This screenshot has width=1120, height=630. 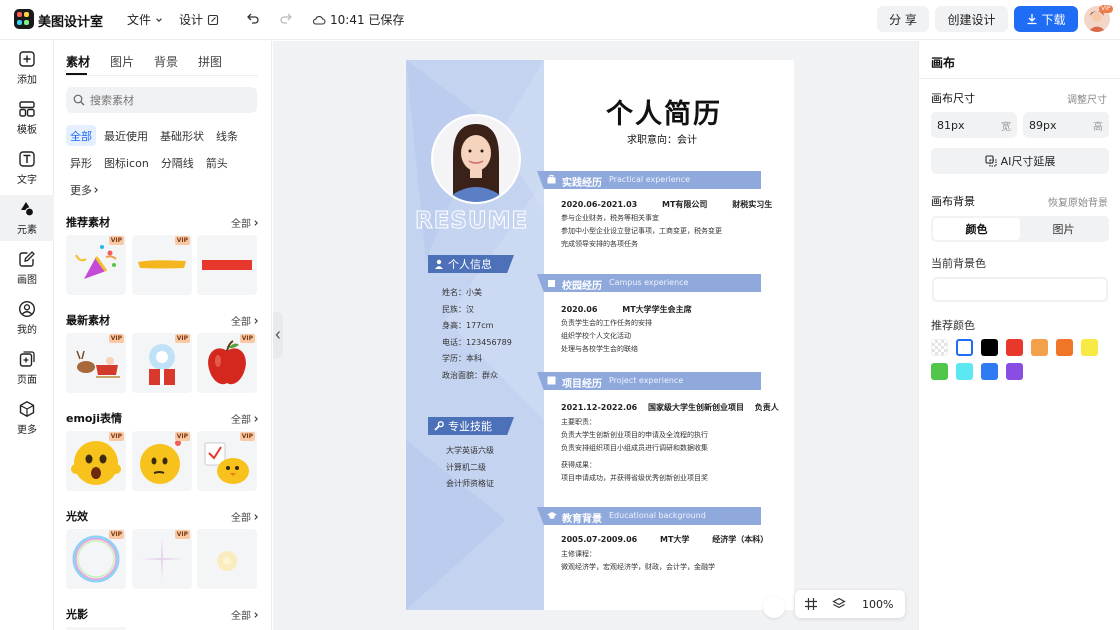 What do you see at coordinates (964, 347) in the screenshot?
I see `swatch-white` at bounding box center [964, 347].